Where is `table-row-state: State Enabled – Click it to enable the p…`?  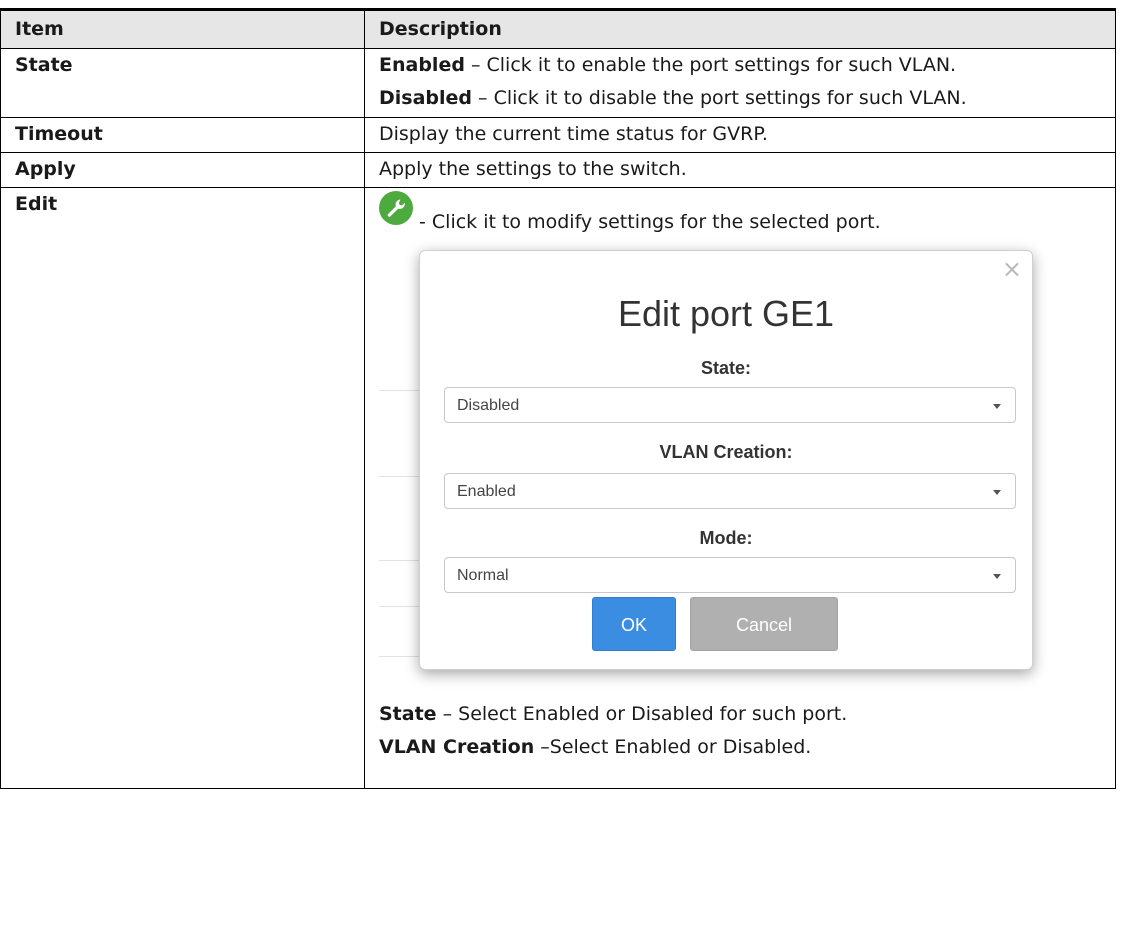
table-row-state: State Enabled – Click it to enable the p… is located at coordinates (558, 83).